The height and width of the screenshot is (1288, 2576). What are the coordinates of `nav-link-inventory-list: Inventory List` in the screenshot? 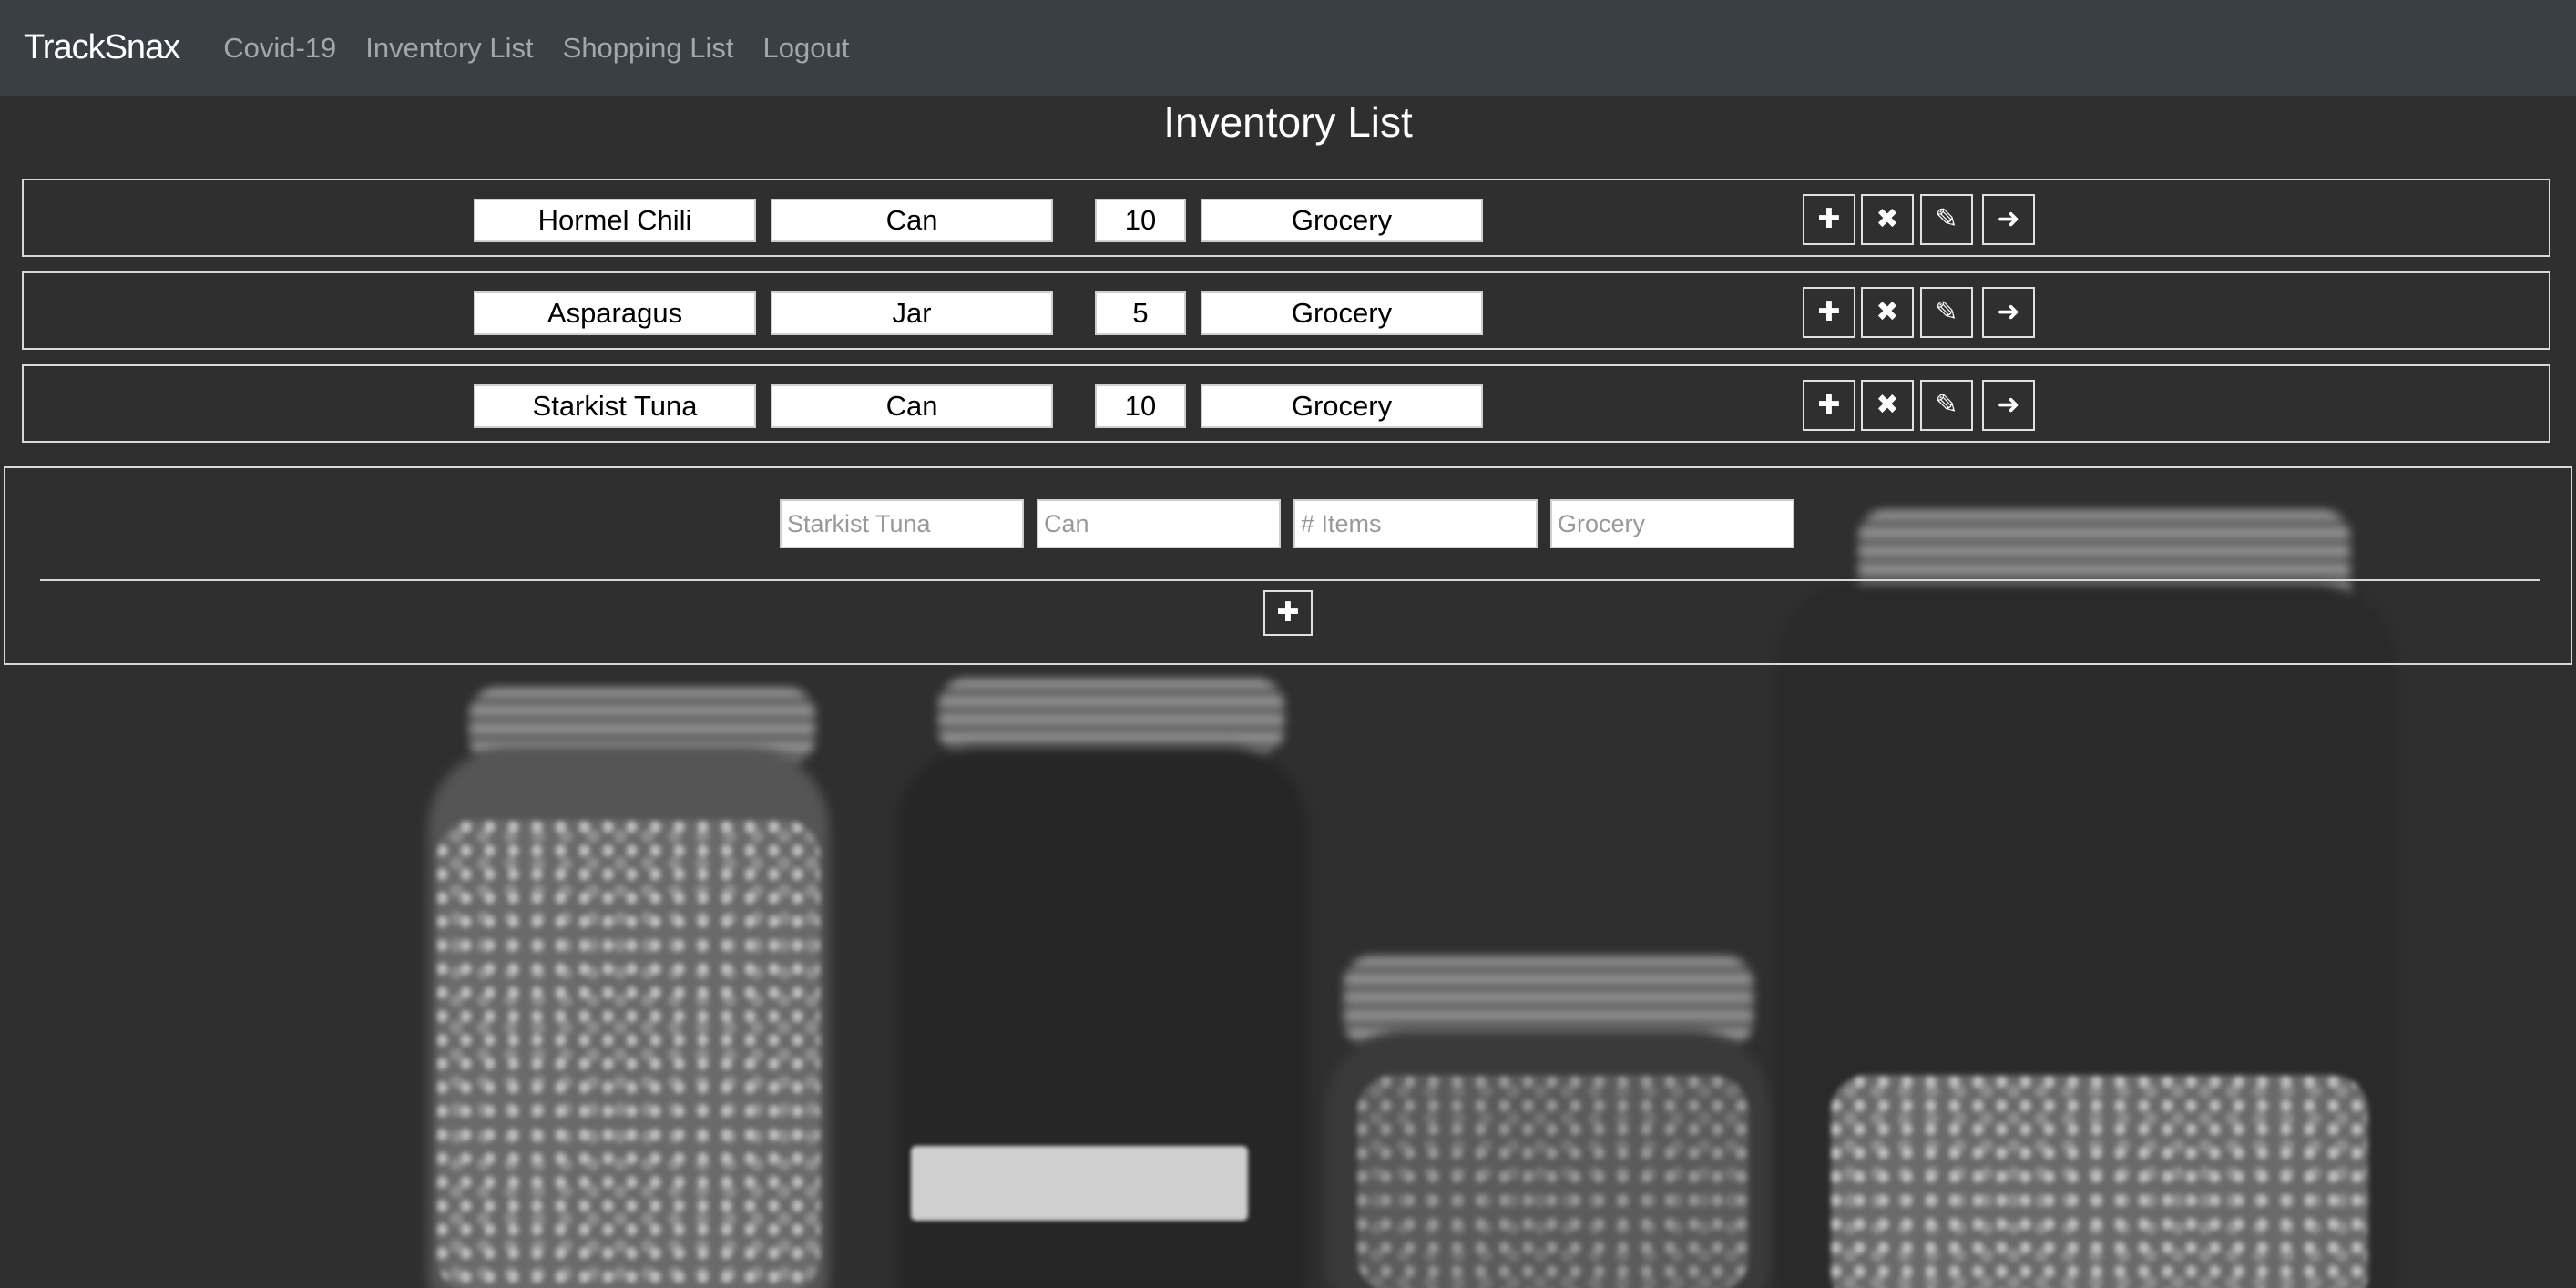 It's located at (449, 48).